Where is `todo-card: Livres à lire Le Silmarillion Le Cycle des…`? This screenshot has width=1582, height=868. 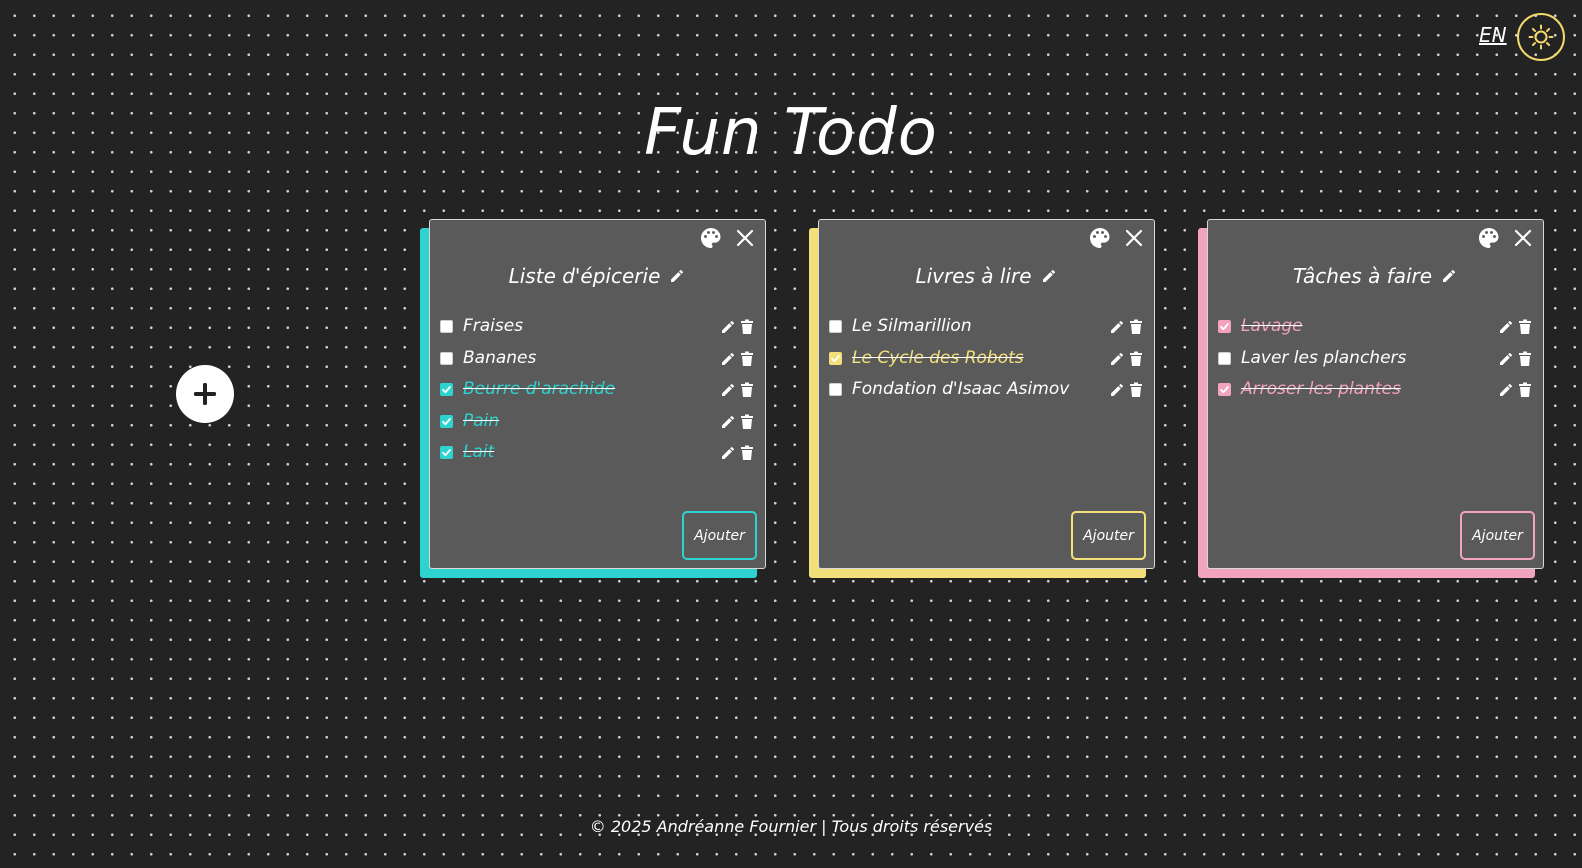 todo-card: Livres à lire Le Silmarillion Le Cycle des… is located at coordinates (986, 394).